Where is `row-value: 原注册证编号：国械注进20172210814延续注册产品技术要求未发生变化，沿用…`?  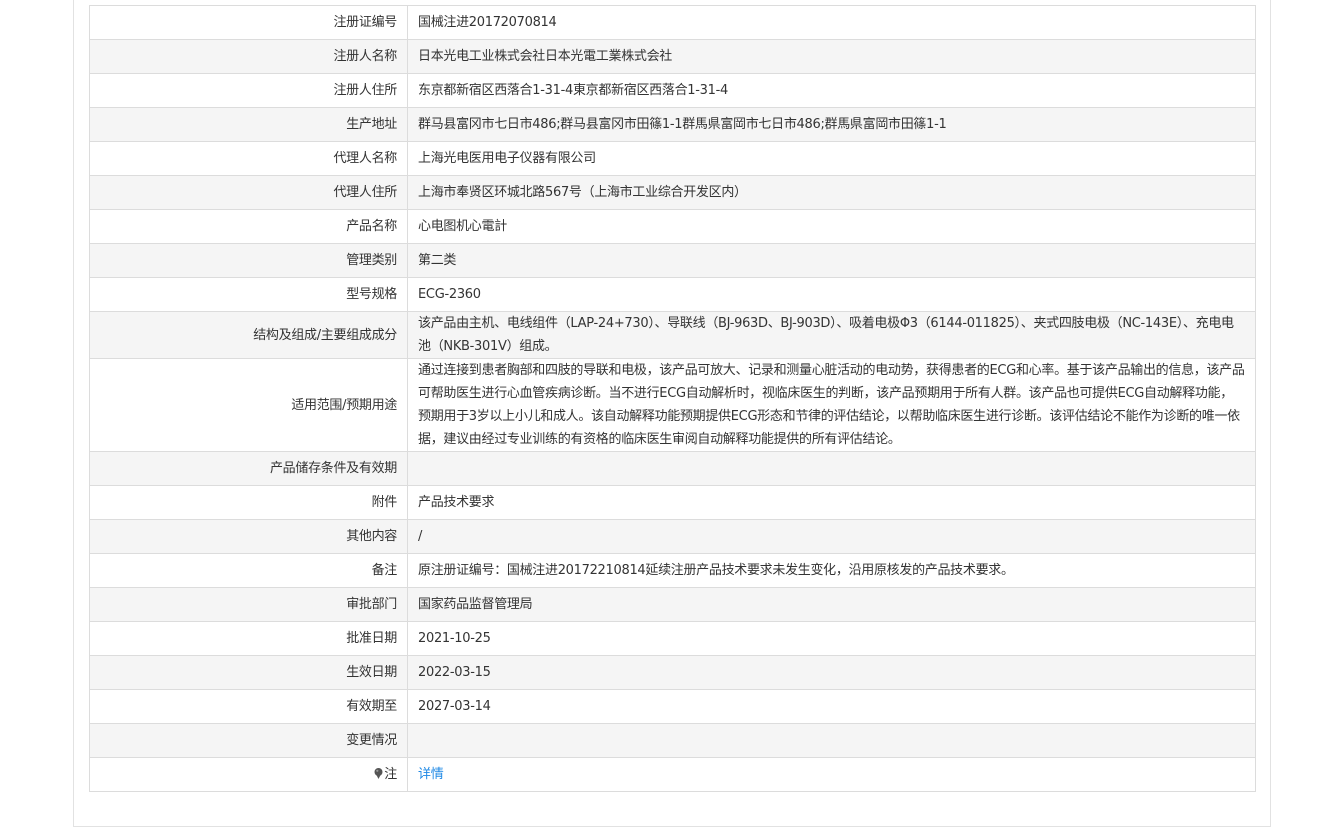
row-value: 原注册证编号：国械注进20172210814延续注册产品技术要求未发生变化，沿用… is located at coordinates (831, 570).